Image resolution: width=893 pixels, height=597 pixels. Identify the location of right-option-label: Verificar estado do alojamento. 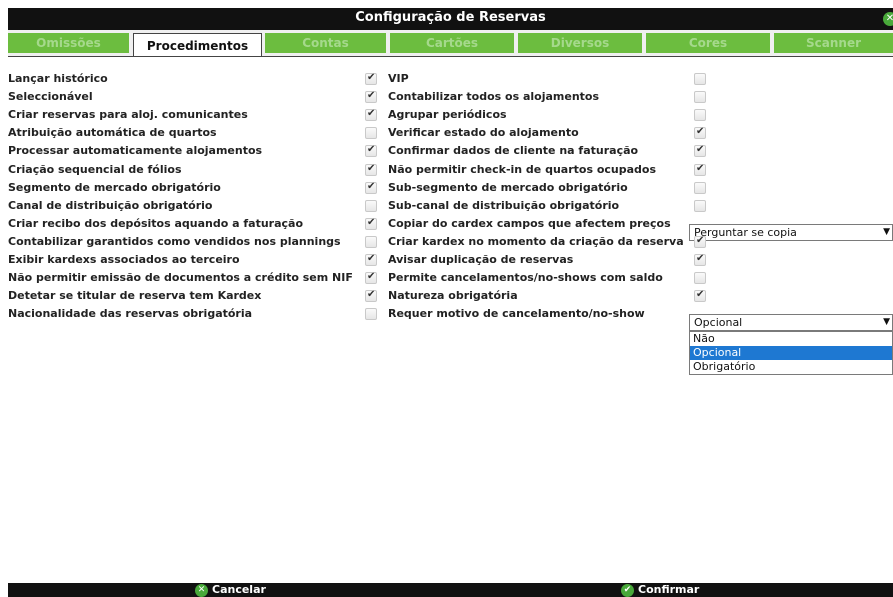
(483, 132).